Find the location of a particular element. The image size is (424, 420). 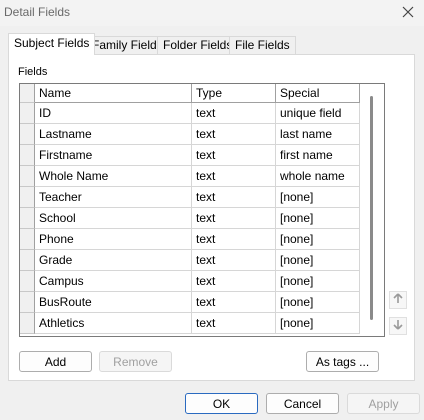

arrow-up-icon is located at coordinates (398, 300).